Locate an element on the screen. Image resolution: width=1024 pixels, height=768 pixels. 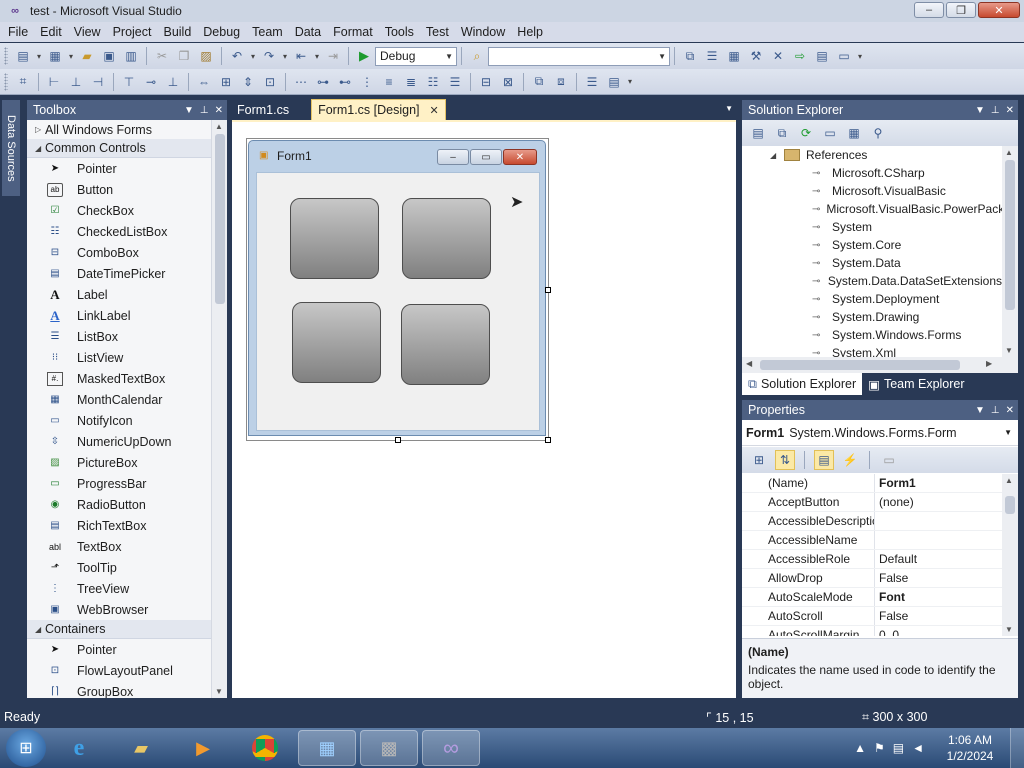
toolbox-item-treeview: ⋮ TreeView is located at coordinates (119, 588).